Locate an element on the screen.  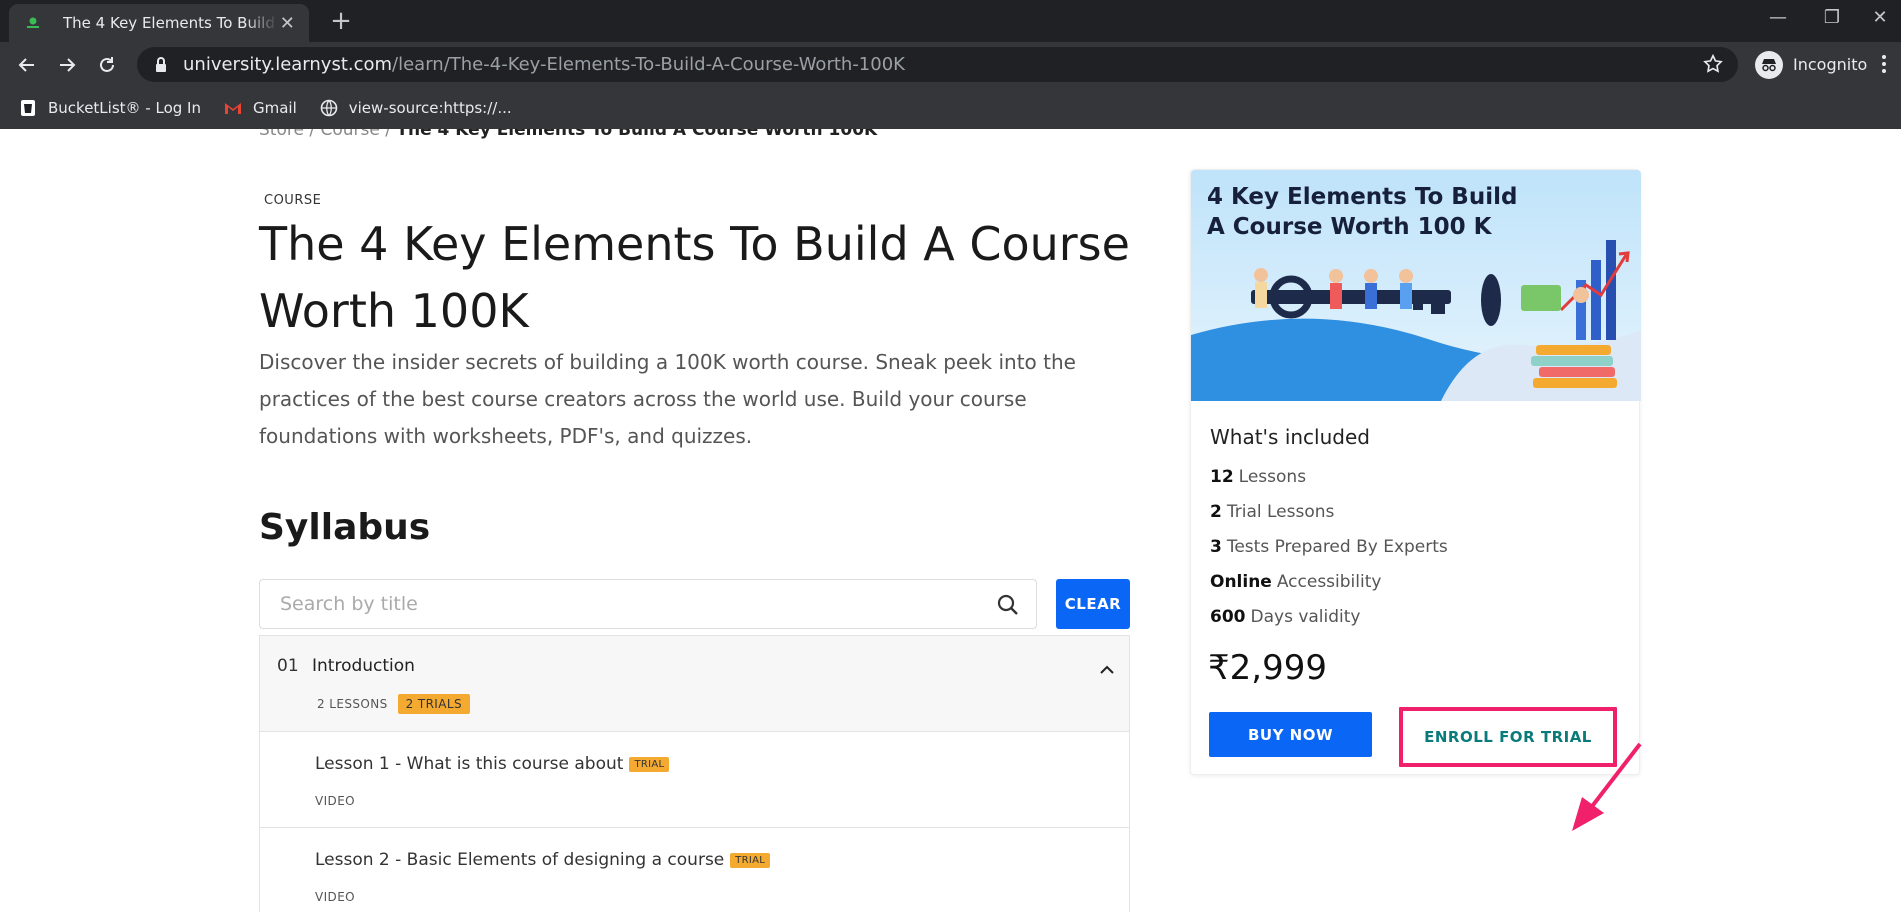
close-window-icon: ✕ is located at coordinates (1880, 18).